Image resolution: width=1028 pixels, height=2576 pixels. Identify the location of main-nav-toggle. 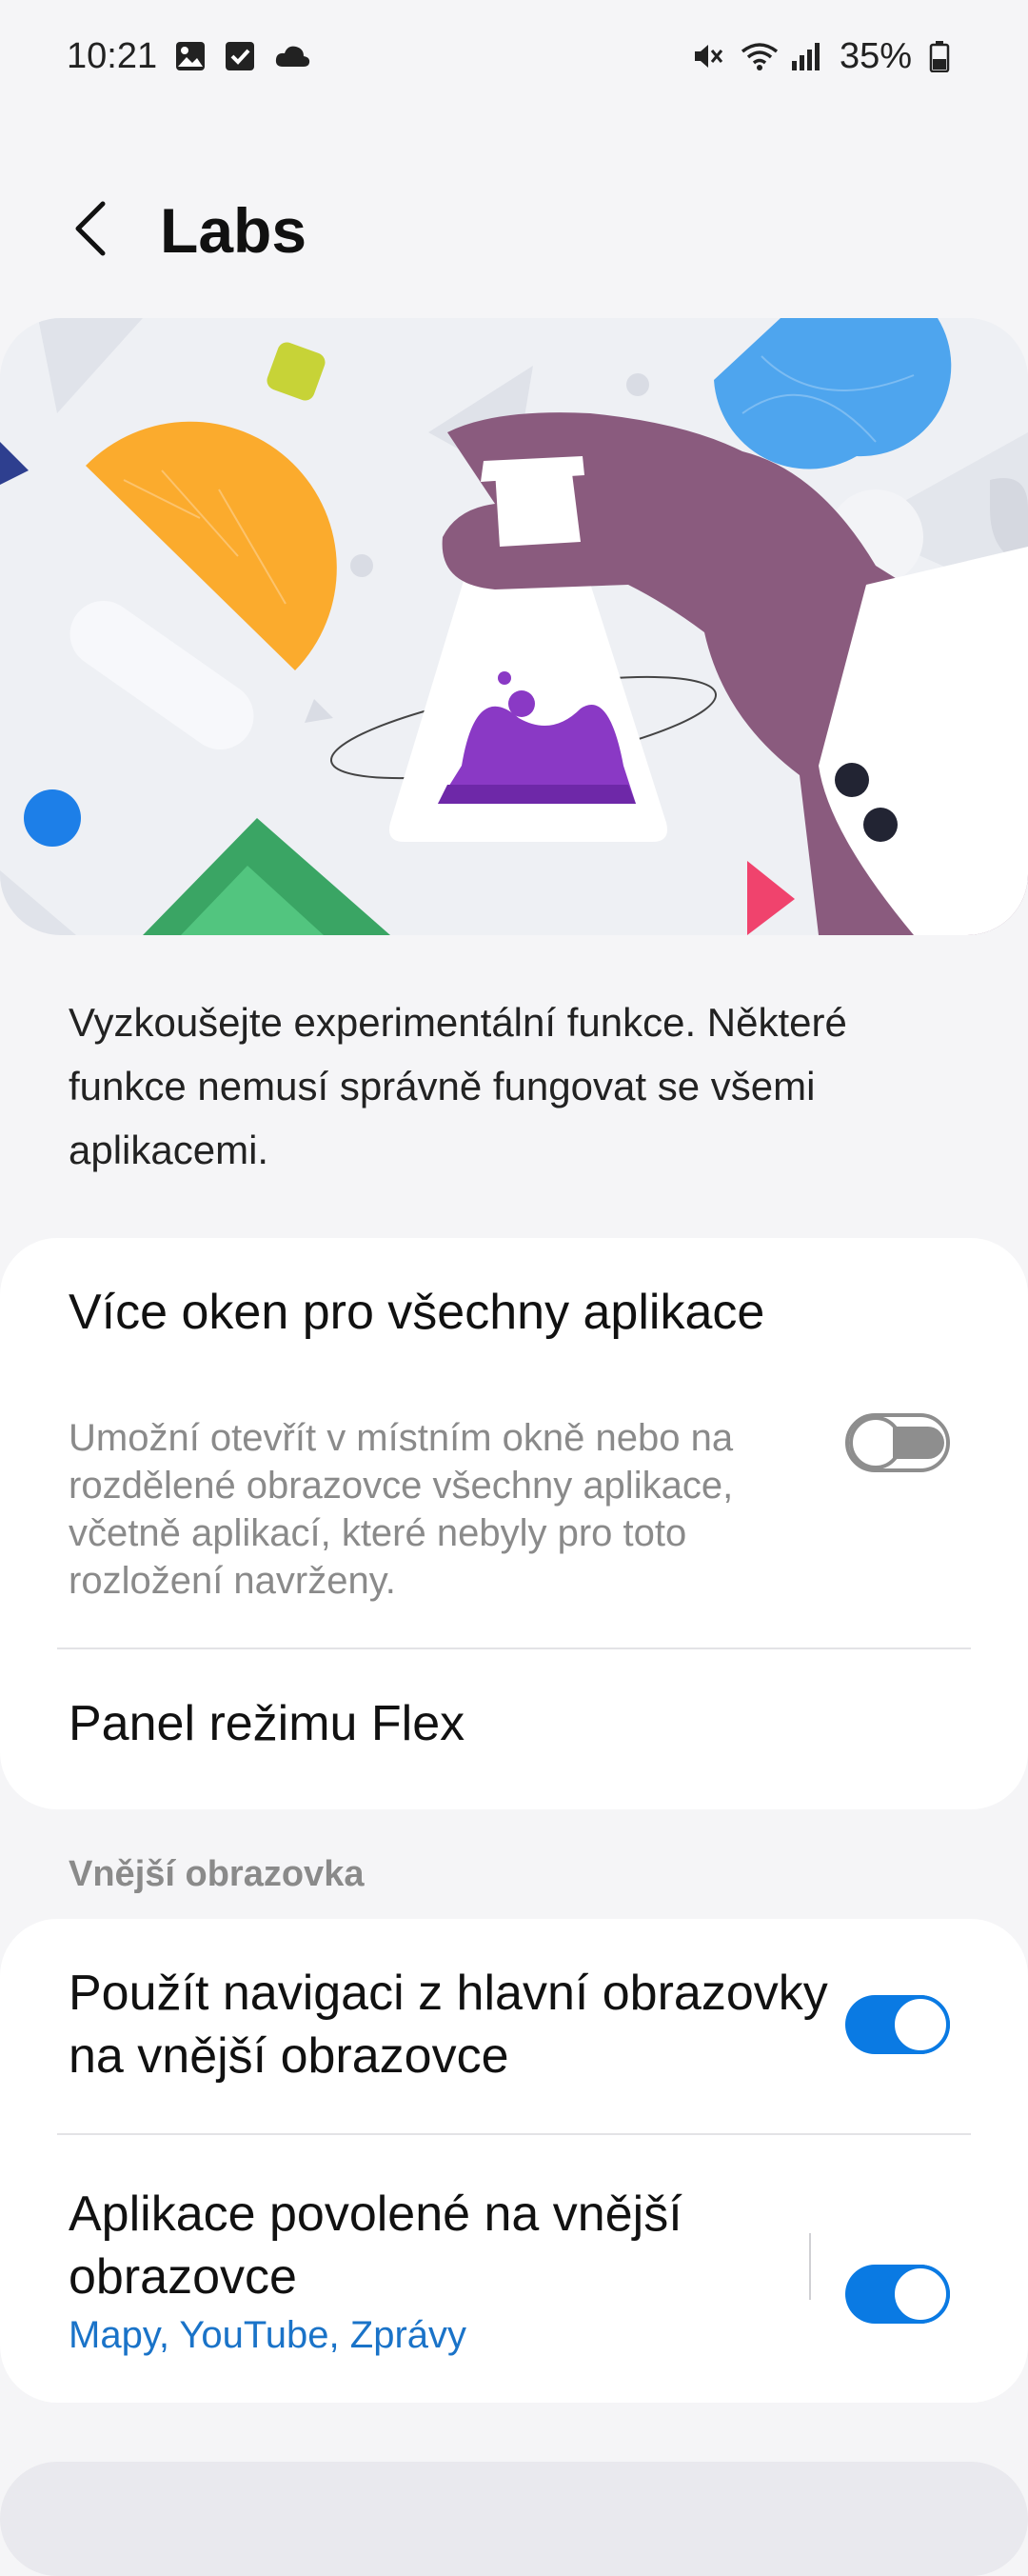
(897, 2025).